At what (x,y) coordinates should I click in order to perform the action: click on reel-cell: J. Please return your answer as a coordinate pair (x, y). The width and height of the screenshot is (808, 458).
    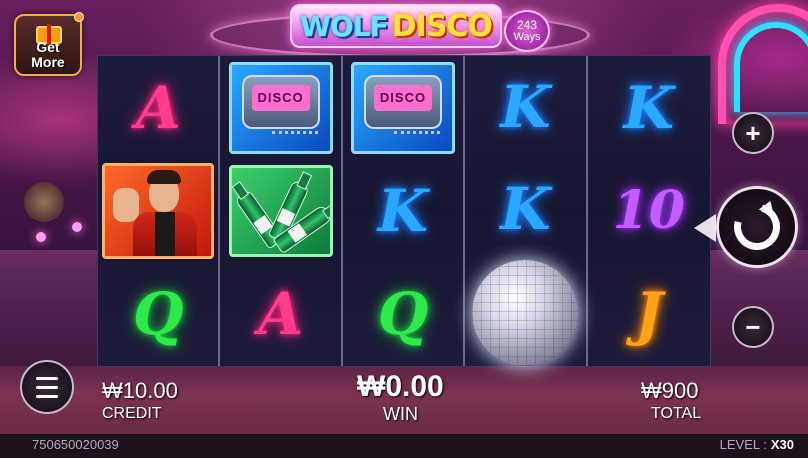
    Looking at the image, I should click on (649, 314).